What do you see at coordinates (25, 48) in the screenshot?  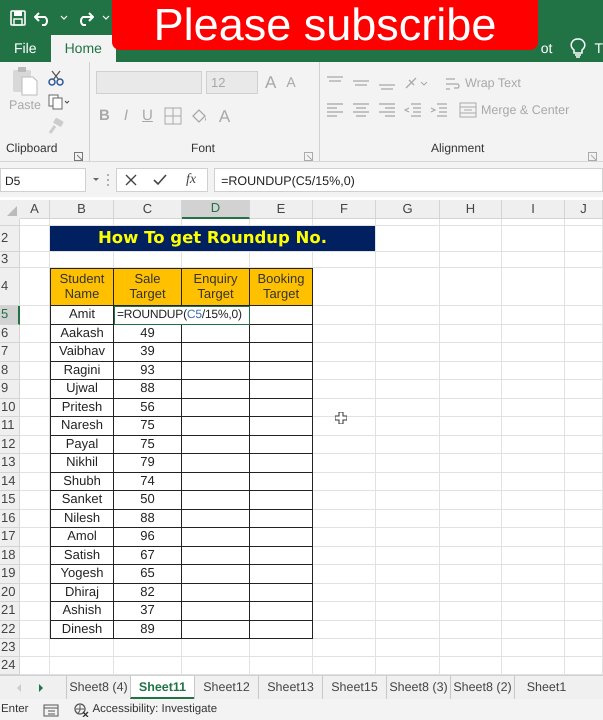 I see `ribbon-tab: File` at bounding box center [25, 48].